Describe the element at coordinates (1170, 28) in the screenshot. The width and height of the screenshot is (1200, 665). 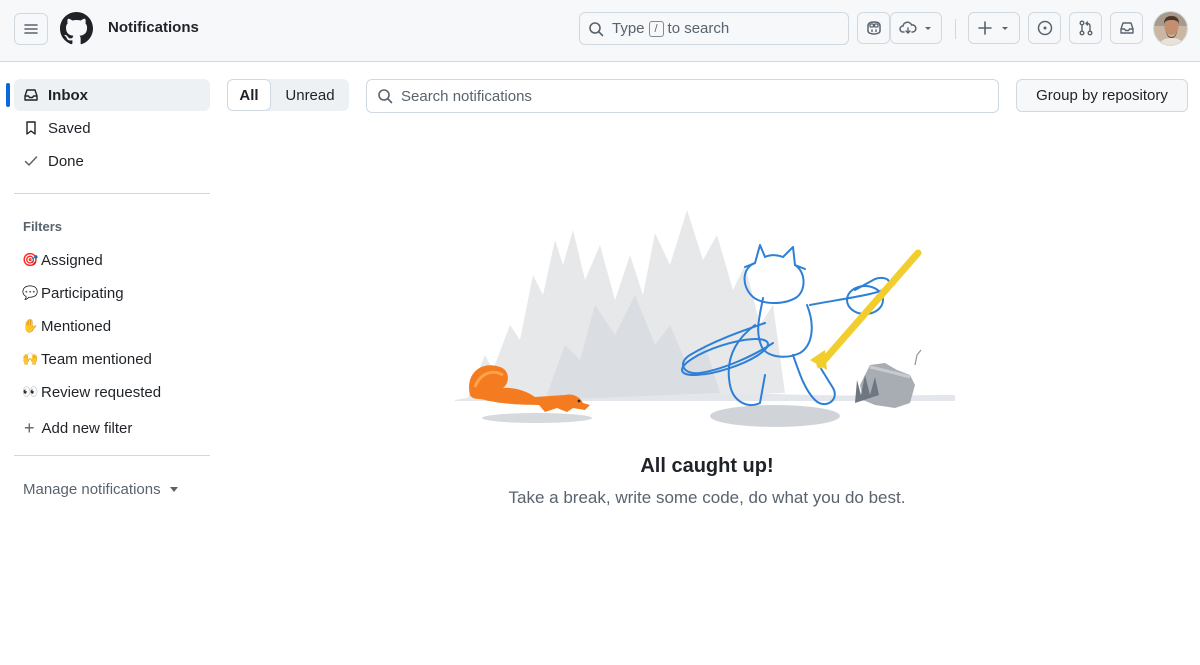
I see `user-avatar` at that location.